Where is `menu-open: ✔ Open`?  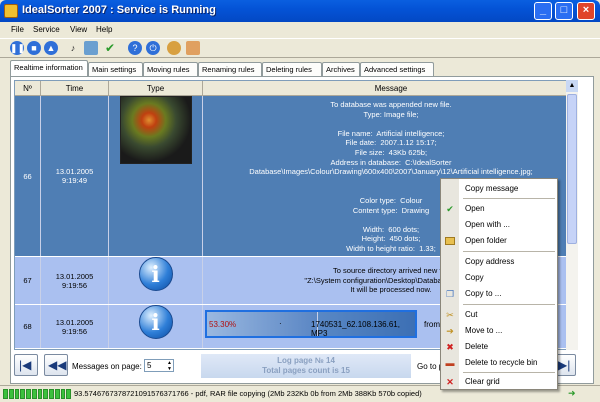
menu-open: ✔ Open is located at coordinates (499, 209).